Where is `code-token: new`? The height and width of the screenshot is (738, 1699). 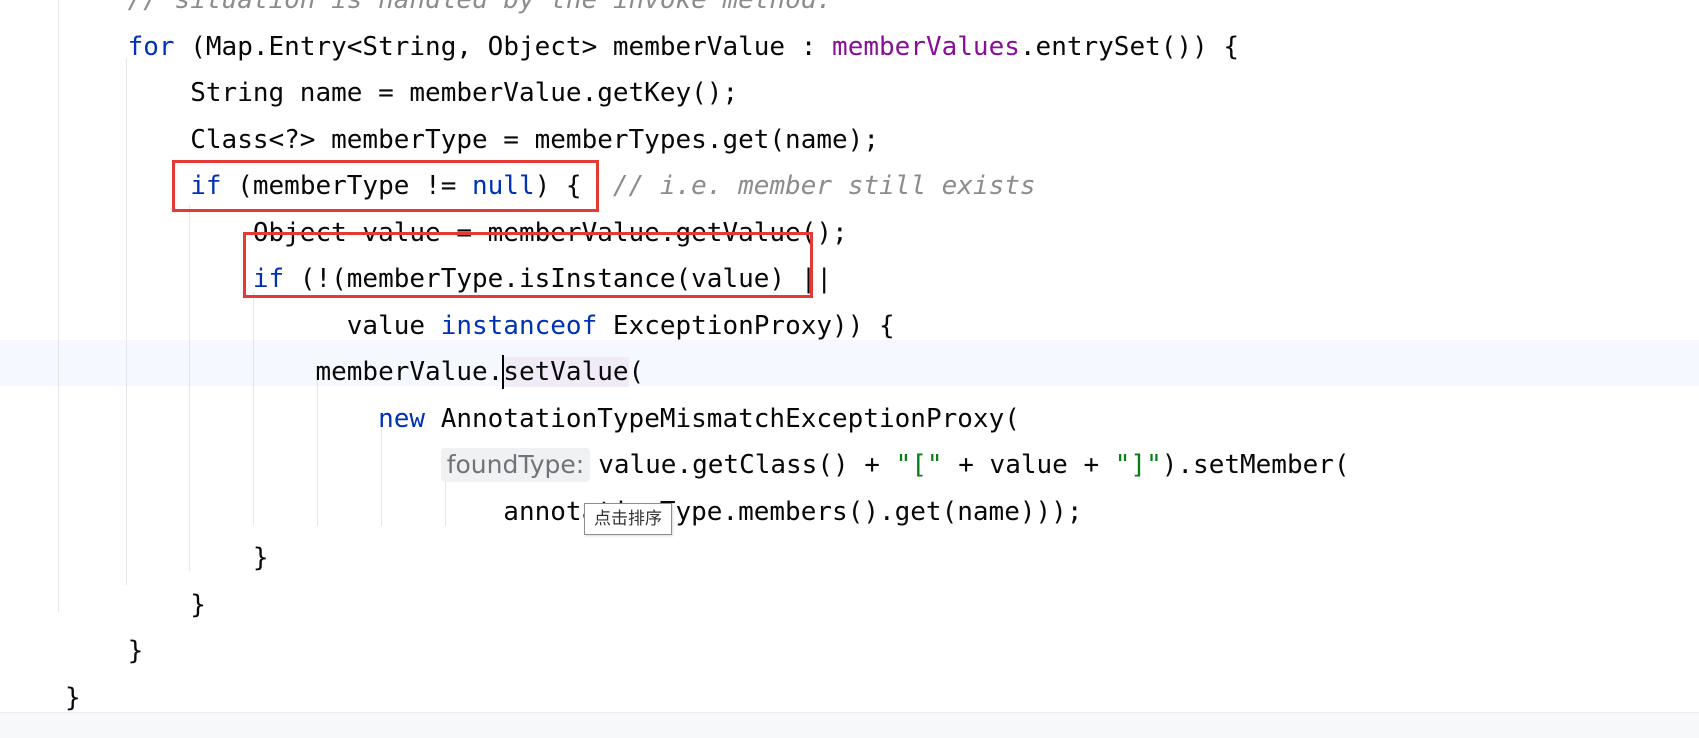 code-token: new is located at coordinates (402, 418).